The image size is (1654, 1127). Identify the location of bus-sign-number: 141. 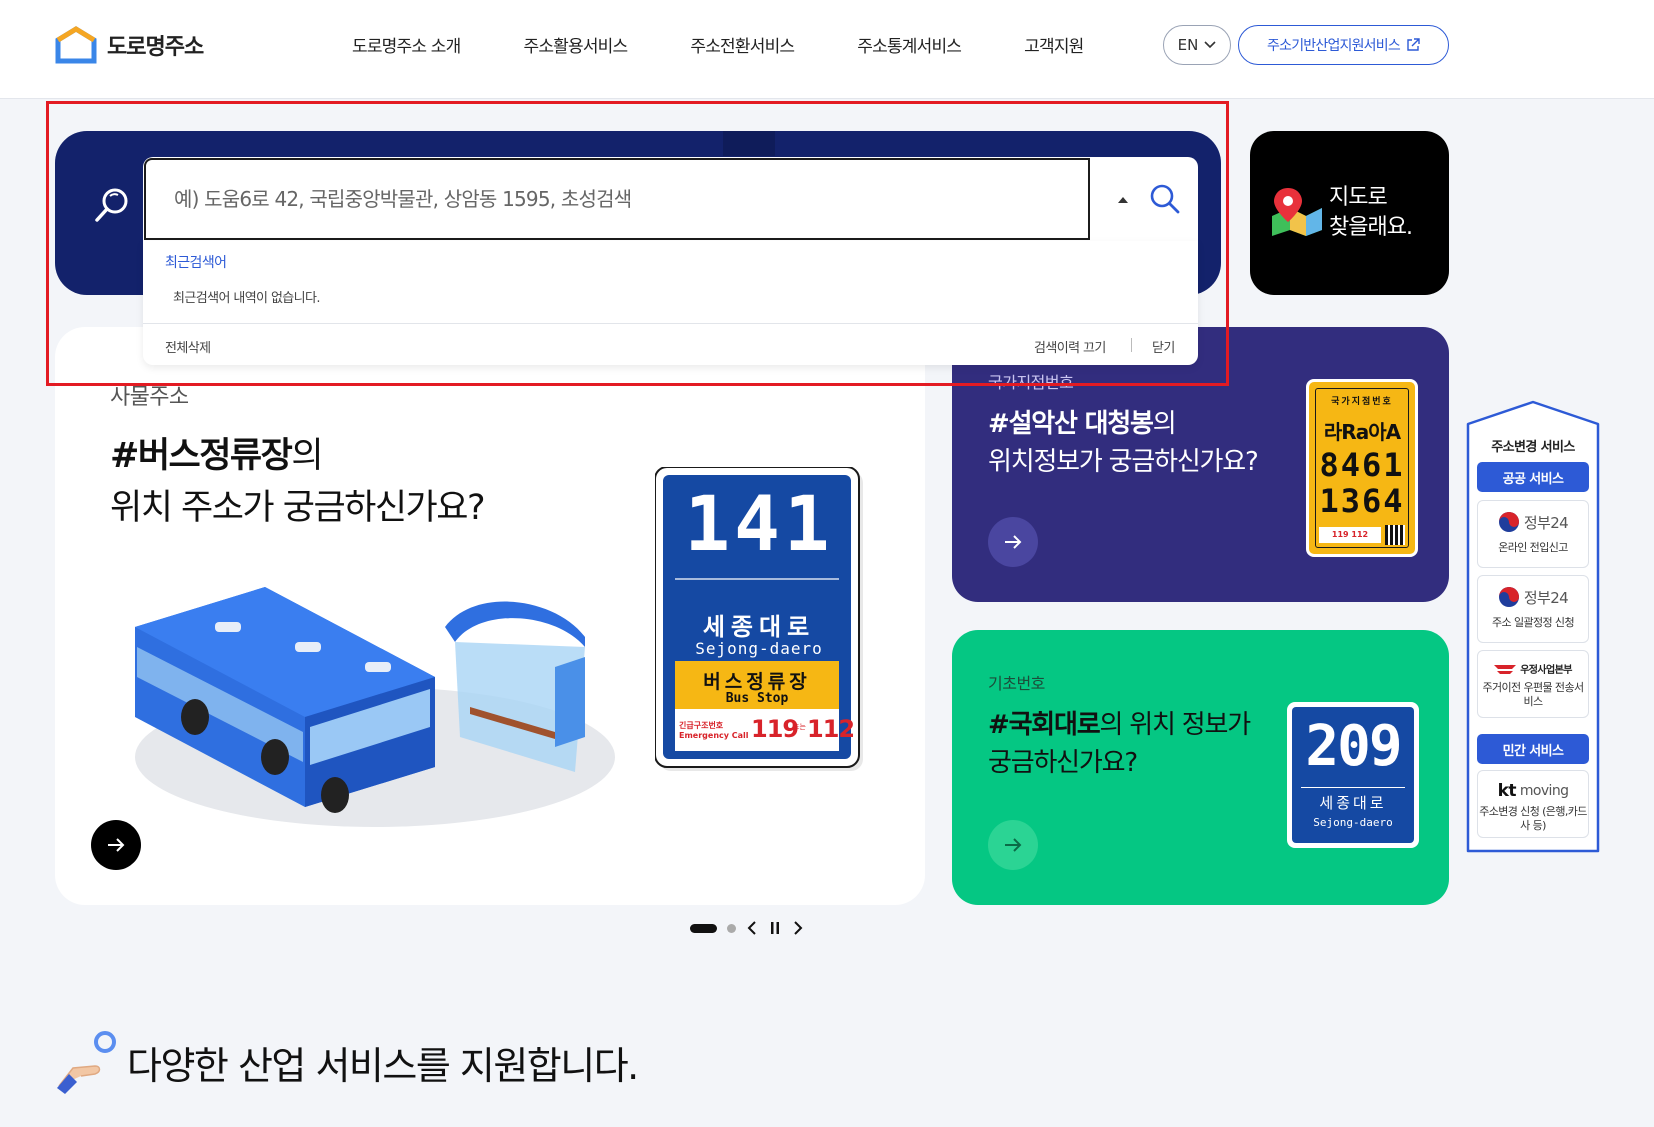
(759, 523).